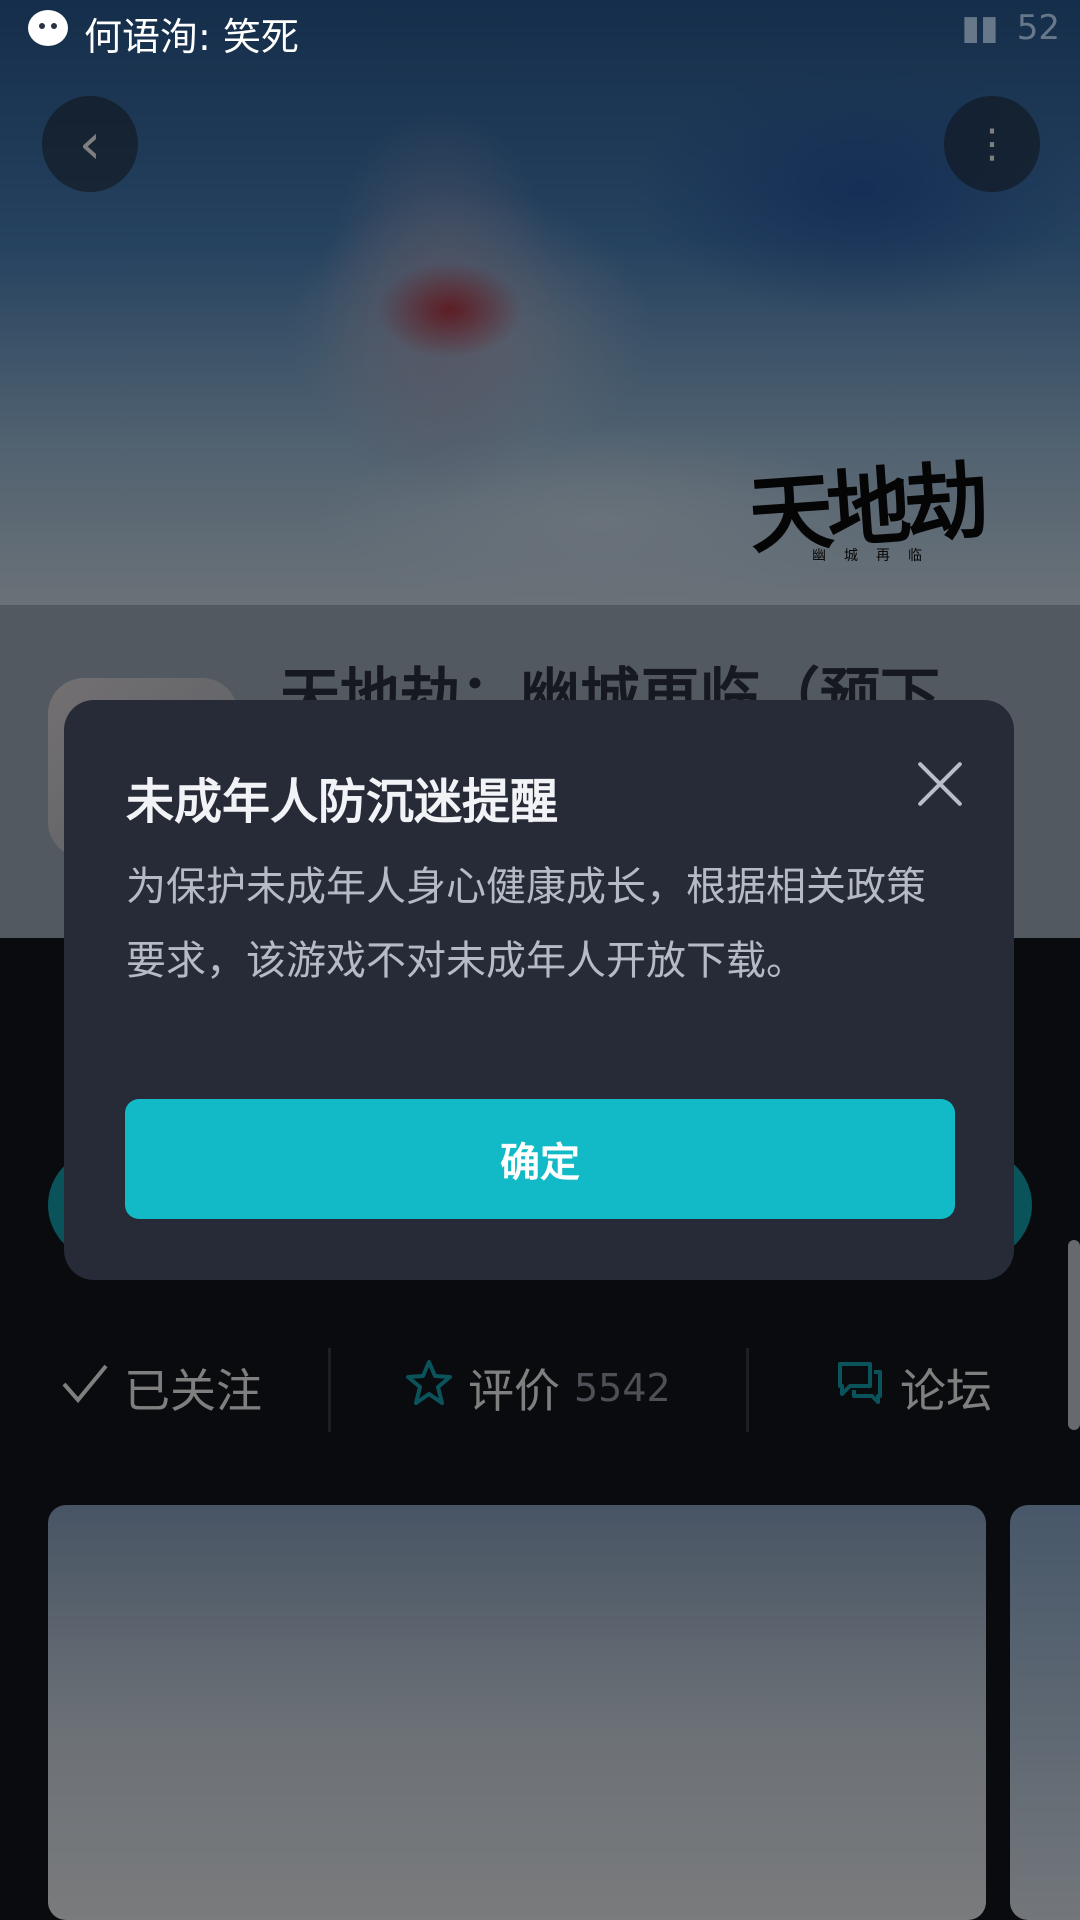 This screenshot has height=1920, width=1080. I want to click on dialog-title: 未成年人防沉迷提醒, so click(342, 802).